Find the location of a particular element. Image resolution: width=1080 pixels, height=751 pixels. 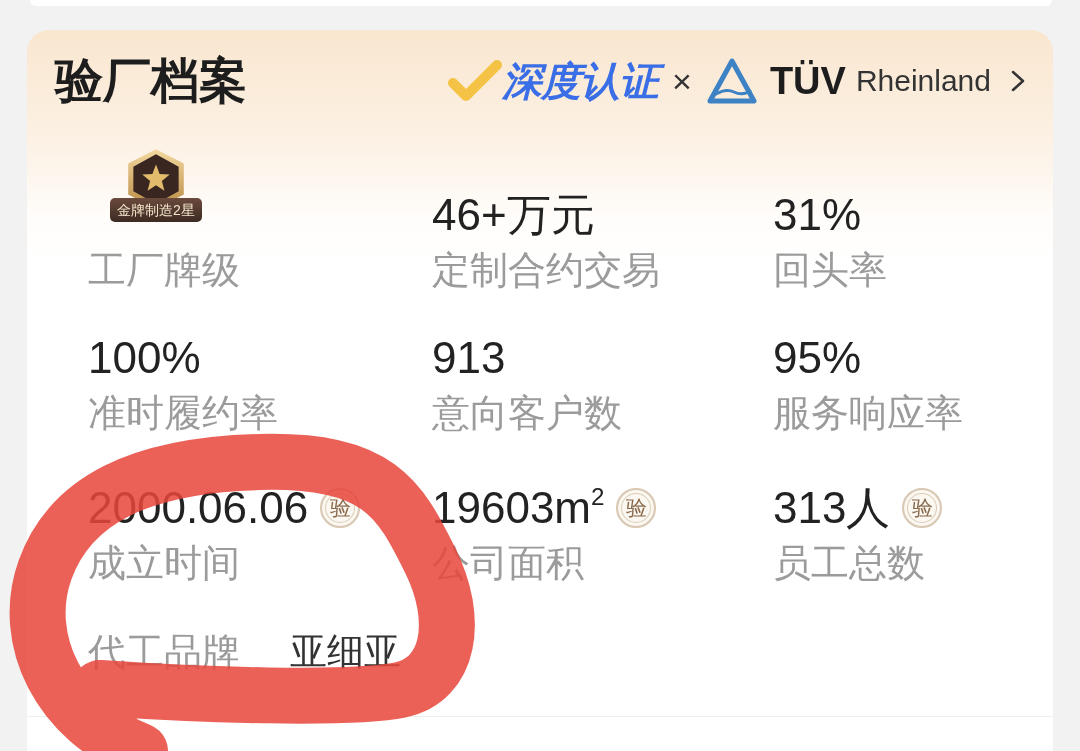

stat-value: 913 is located at coordinates (469, 358).